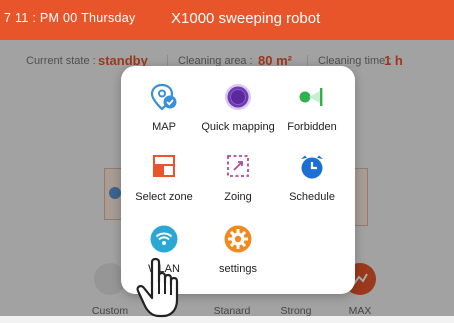 The height and width of the screenshot is (323, 454). I want to click on alarm-clock-icon, so click(312, 167).